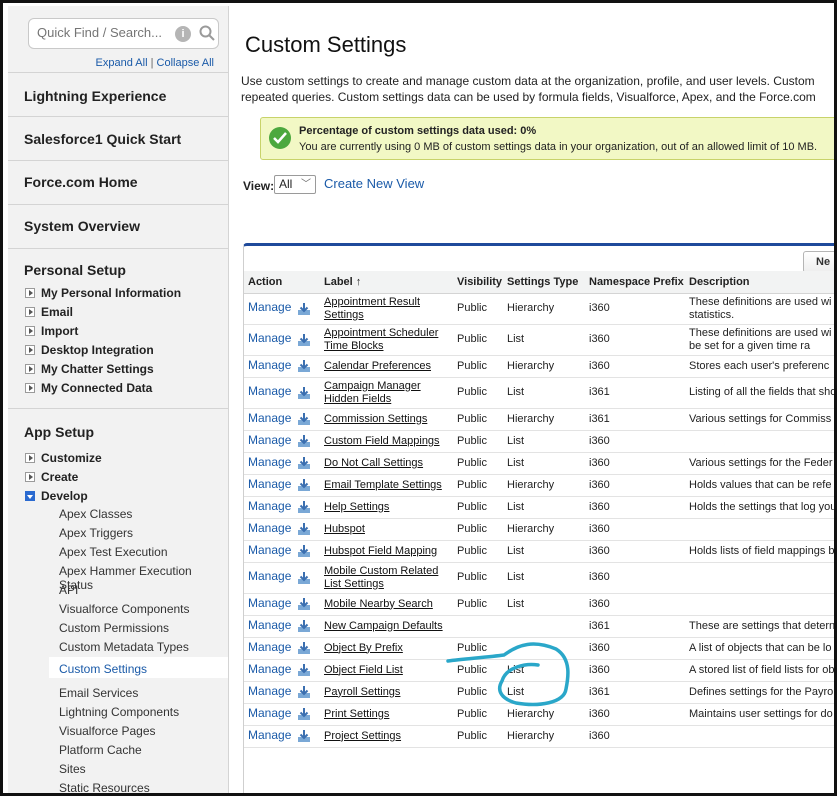 Image resolution: width=837 pixels, height=796 pixels. Describe the element at coordinates (381, 577) in the screenshot. I see `setting-label-link: Mobile Custom Related List Settings` at that location.